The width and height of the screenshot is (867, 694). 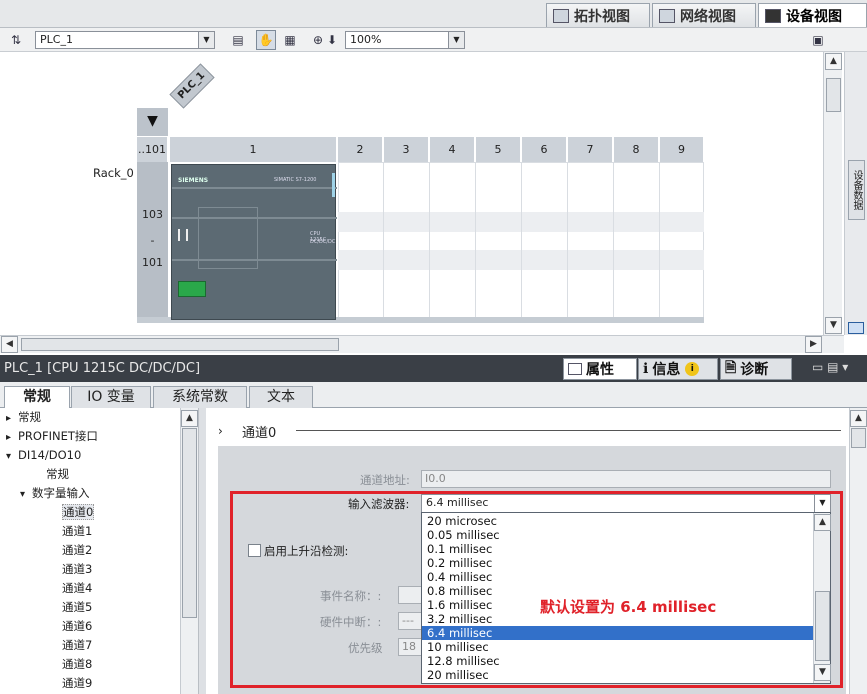 What do you see at coordinates (16, 40) in the screenshot?
I see `network-config-icon: ⇅` at bounding box center [16, 40].